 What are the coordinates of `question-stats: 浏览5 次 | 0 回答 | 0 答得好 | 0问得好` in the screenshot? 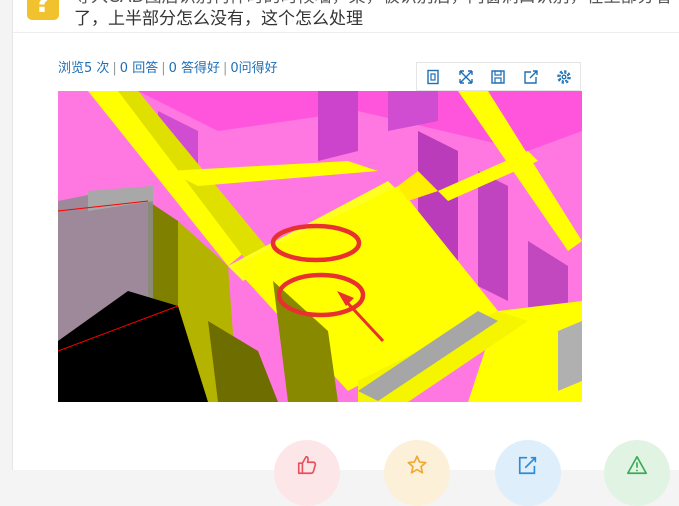 It's located at (168, 68).